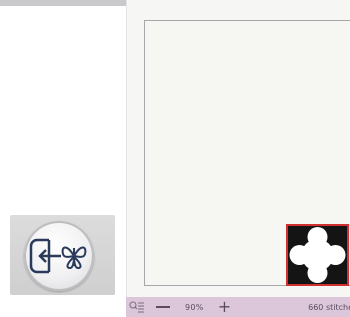 Image resolution: width=350 pixels, height=317 pixels. What do you see at coordinates (238, 307) in the screenshot?
I see `status-bar: 90% + 660 stitche` at bounding box center [238, 307].